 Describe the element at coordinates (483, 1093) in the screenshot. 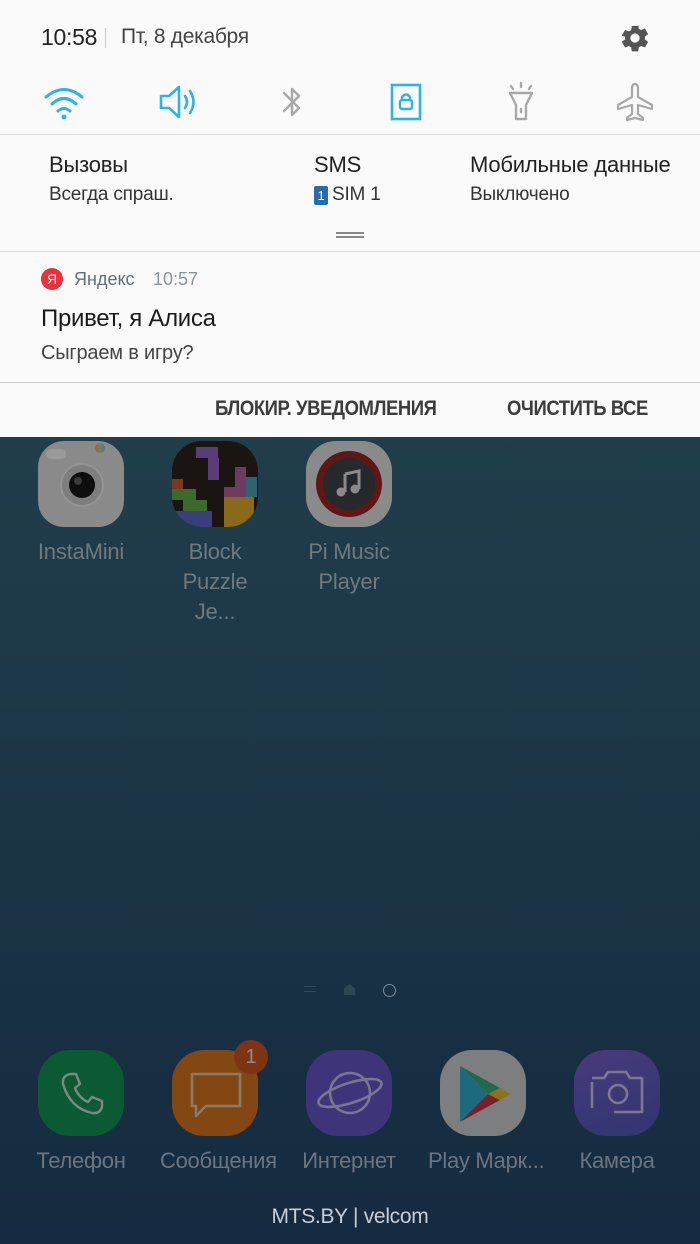

I see `play-store-icon` at that location.